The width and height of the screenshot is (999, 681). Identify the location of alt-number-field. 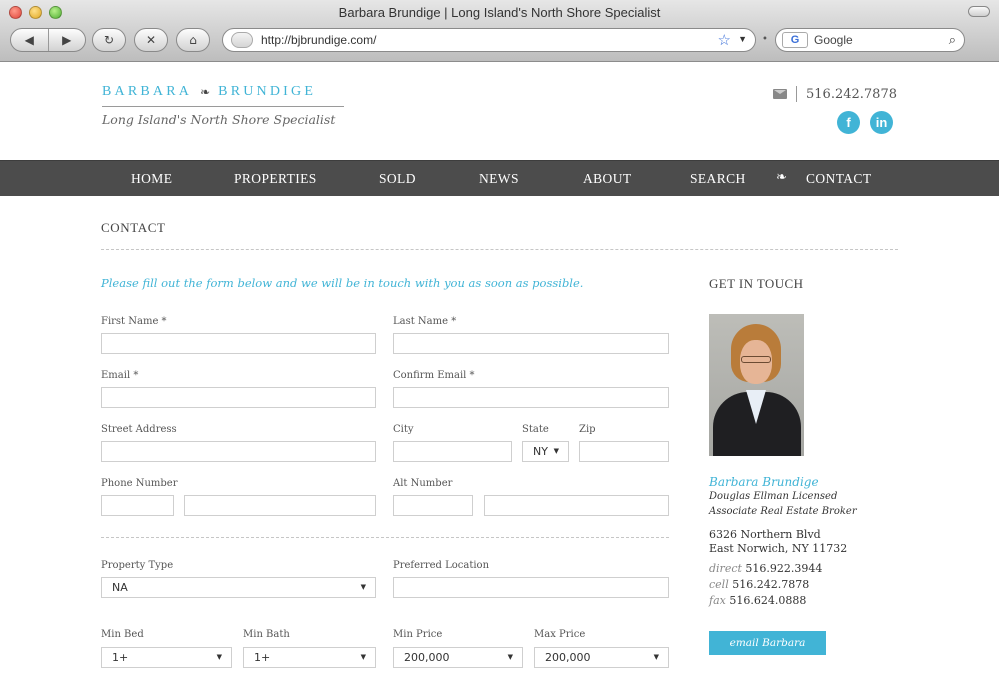
(576, 505).